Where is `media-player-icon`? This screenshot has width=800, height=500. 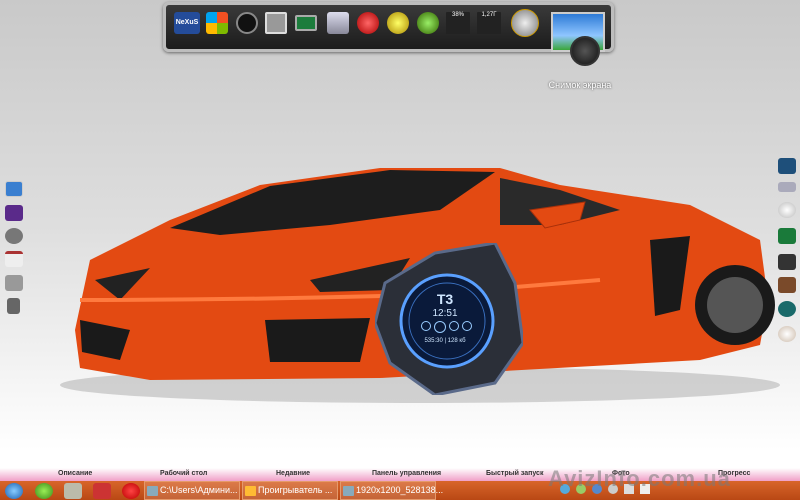 media-player-icon is located at coordinates (787, 309).